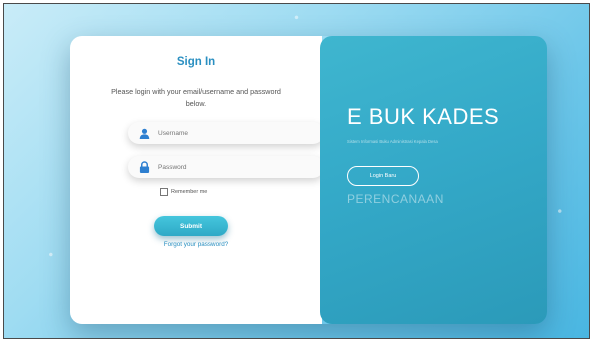 This screenshot has width=595, height=344. I want to click on brand-title: E BUK KADES, so click(423, 116).